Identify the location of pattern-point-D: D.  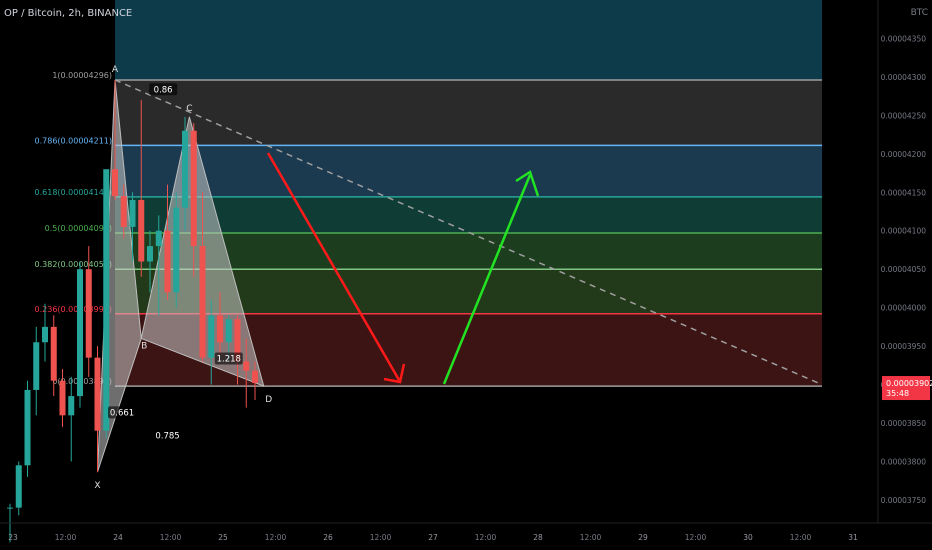
(268, 400).